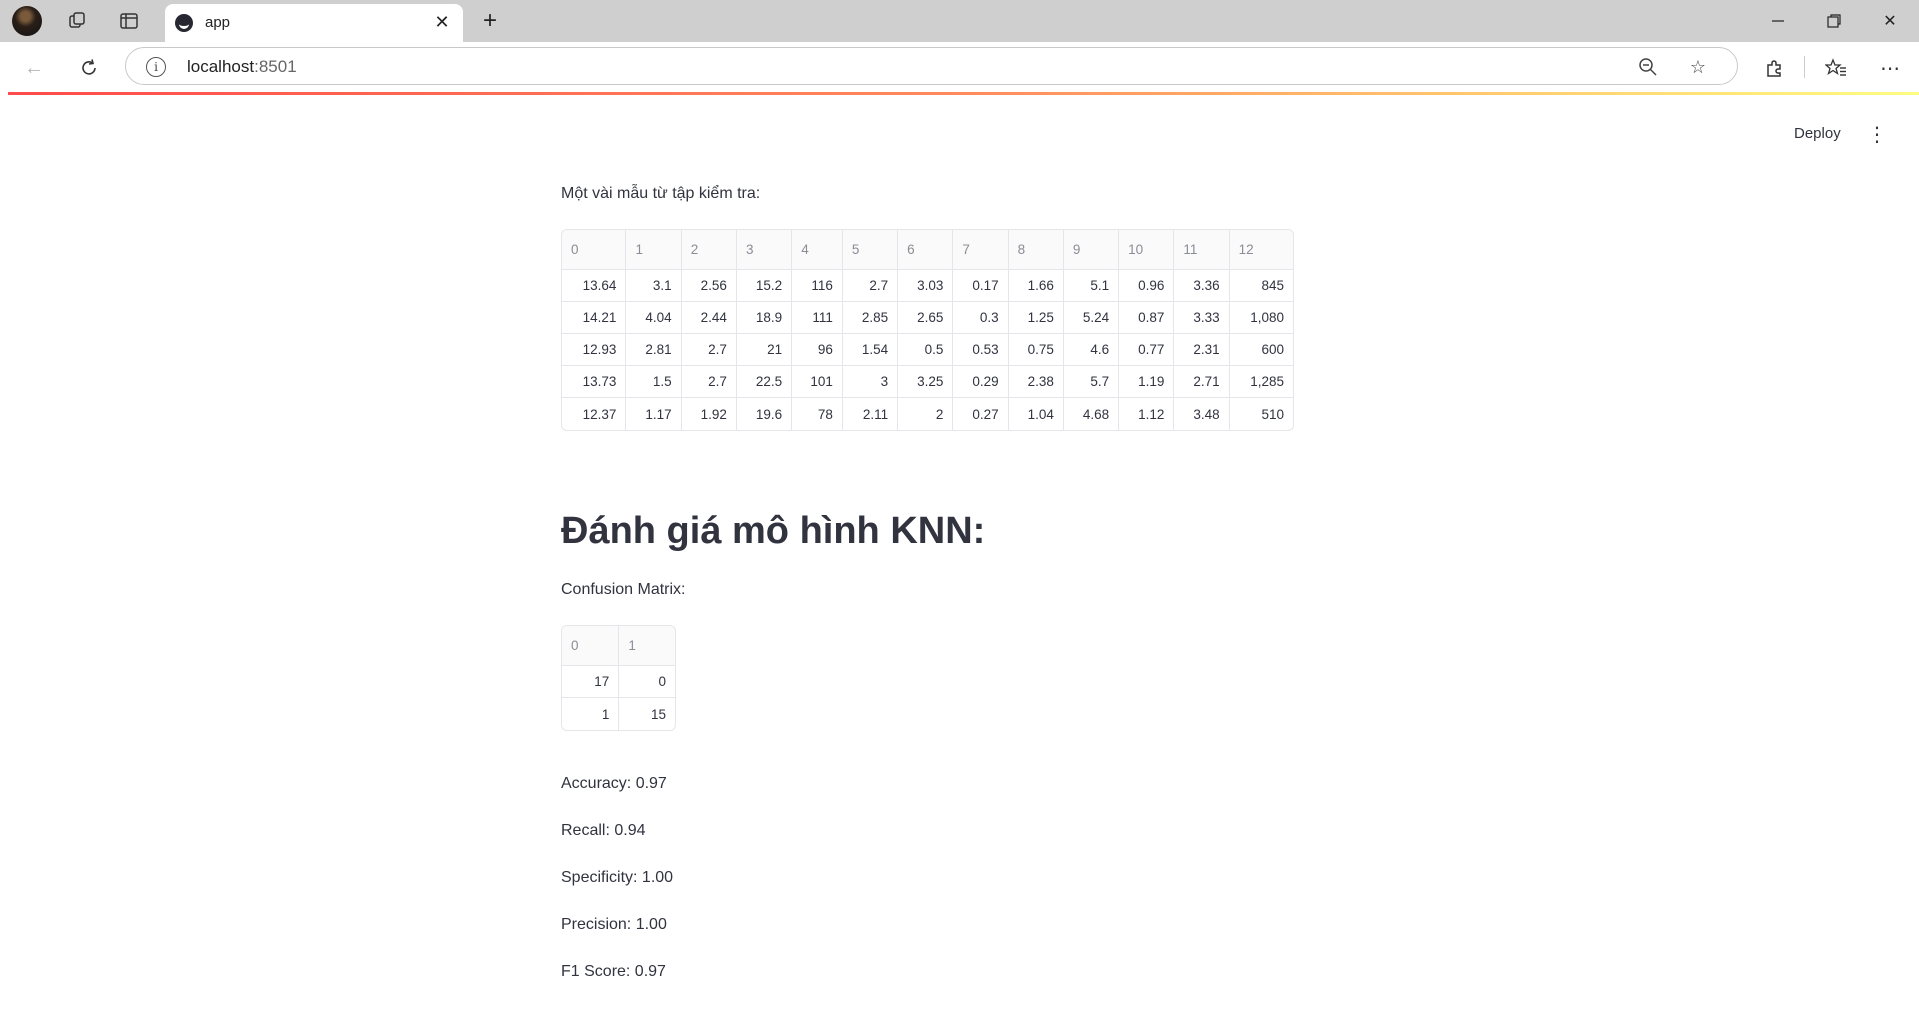 The height and width of the screenshot is (1010, 1919). What do you see at coordinates (314, 23) in the screenshot?
I see `browser-tab-app: app ✕` at bounding box center [314, 23].